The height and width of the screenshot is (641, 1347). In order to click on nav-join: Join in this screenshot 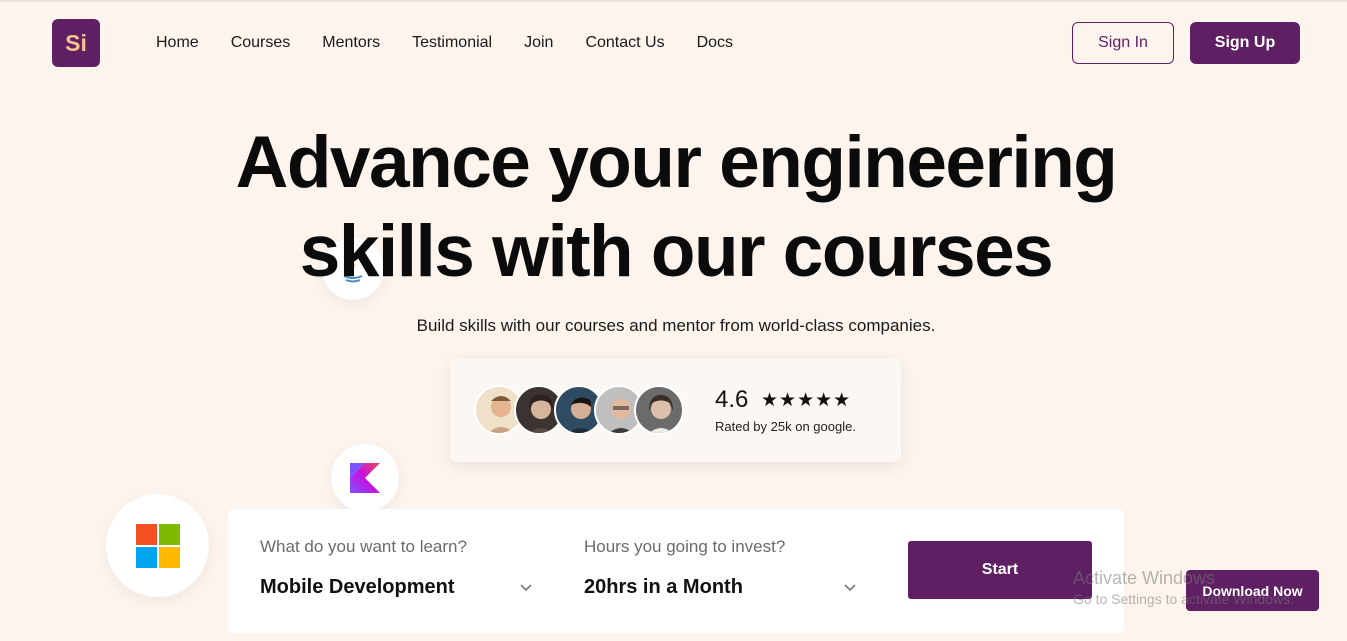, I will do `click(538, 43)`.